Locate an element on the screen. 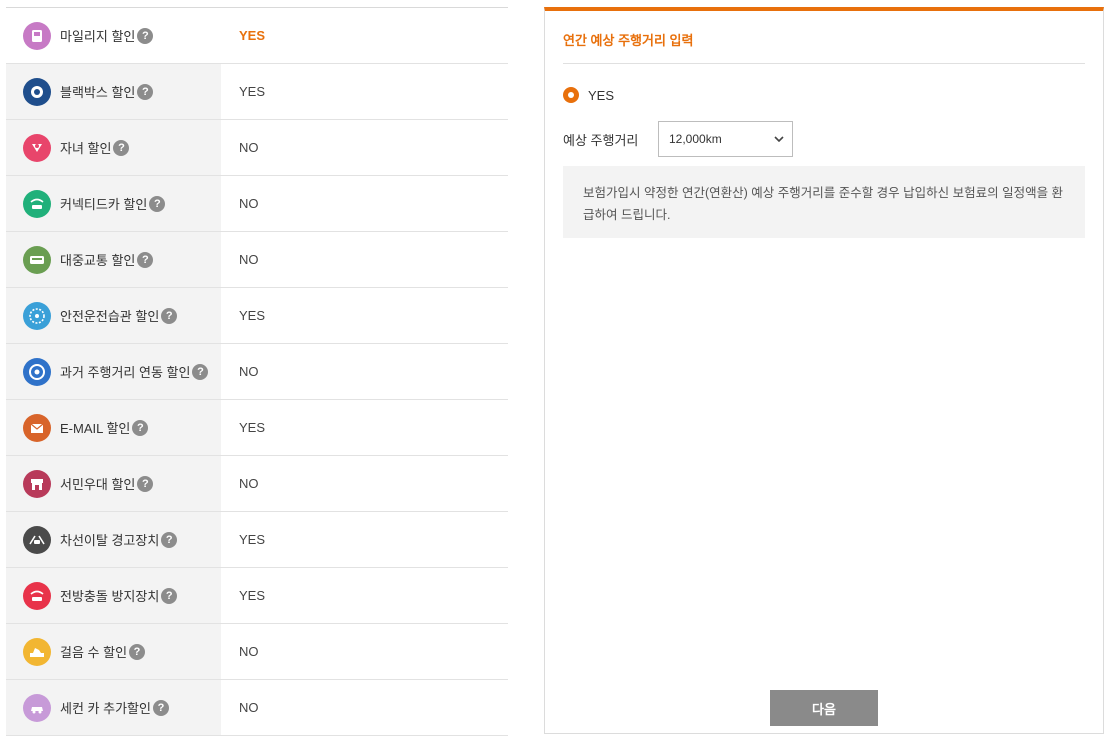 This screenshot has height=740, width=1113. discount-row: 자녀 할인? NO is located at coordinates (257, 148).